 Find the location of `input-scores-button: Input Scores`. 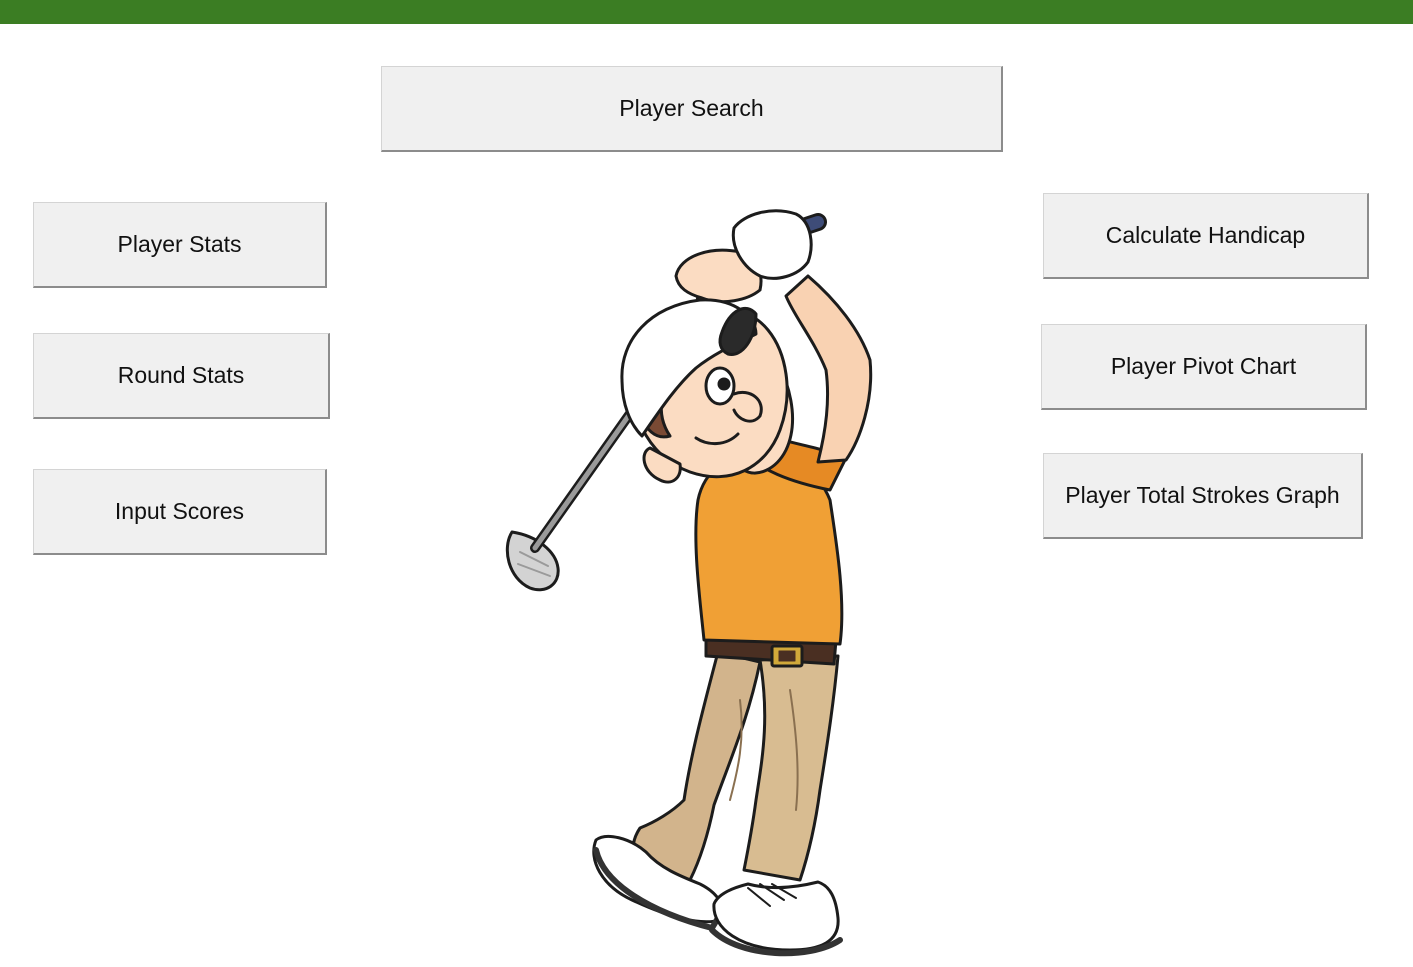

input-scores-button: Input Scores is located at coordinates (180, 512).